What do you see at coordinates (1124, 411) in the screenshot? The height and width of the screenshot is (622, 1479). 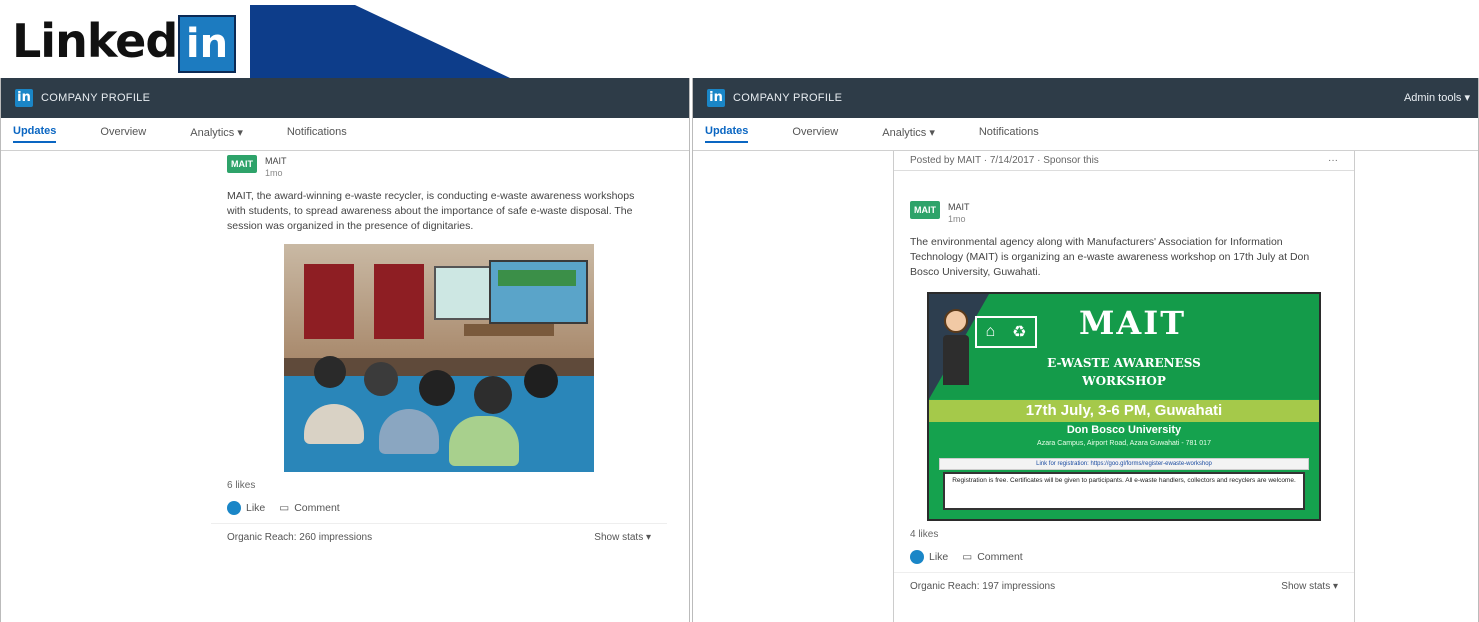 I see `poster-date: 17th July, 3-6 PM, Guwahati` at bounding box center [1124, 411].